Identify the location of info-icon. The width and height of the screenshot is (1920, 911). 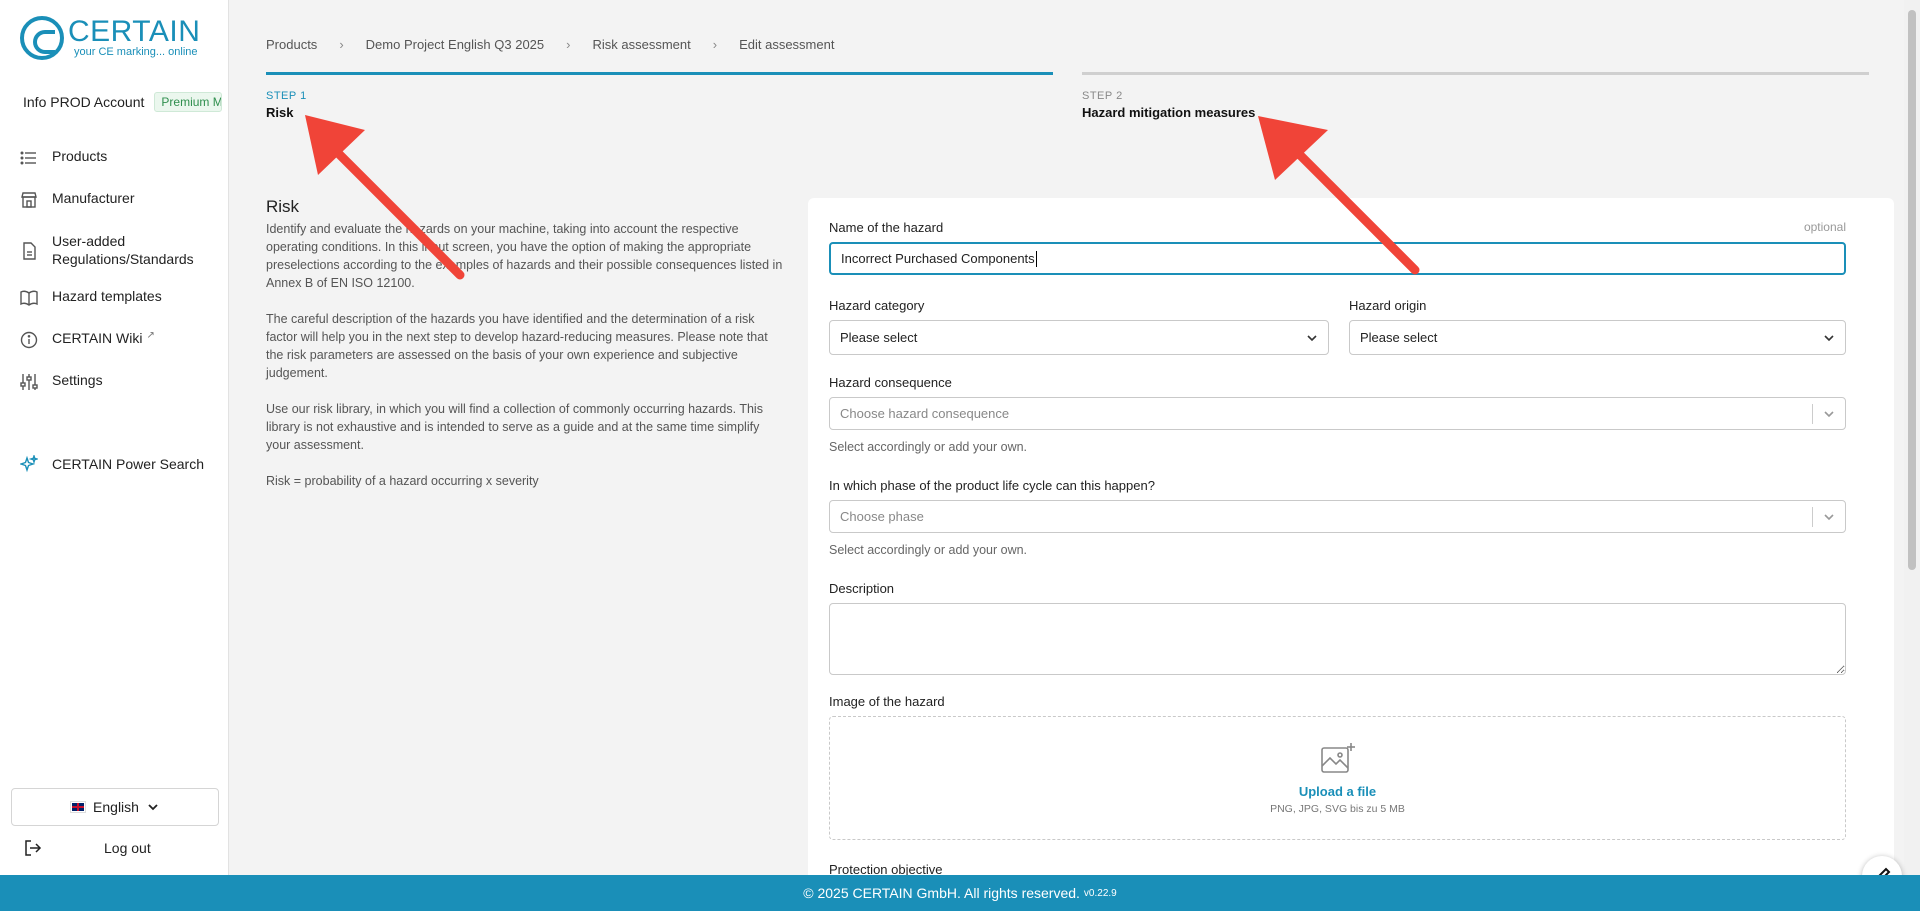
(29, 340).